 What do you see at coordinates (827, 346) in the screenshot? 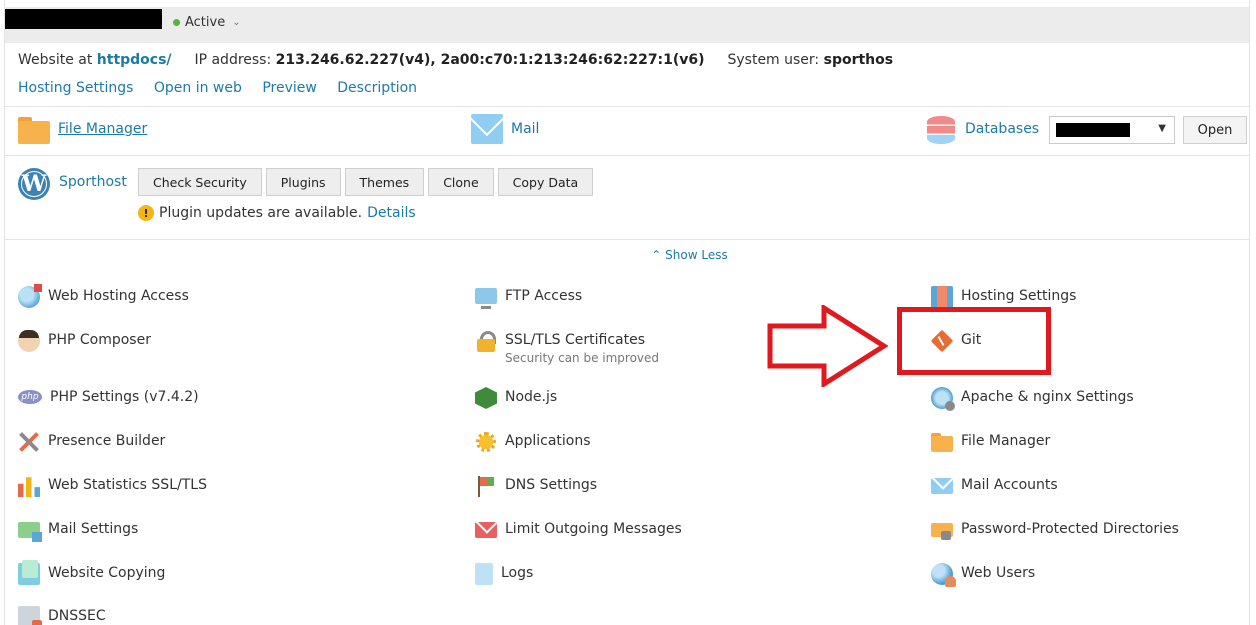
I see `annotation-arrow` at bounding box center [827, 346].